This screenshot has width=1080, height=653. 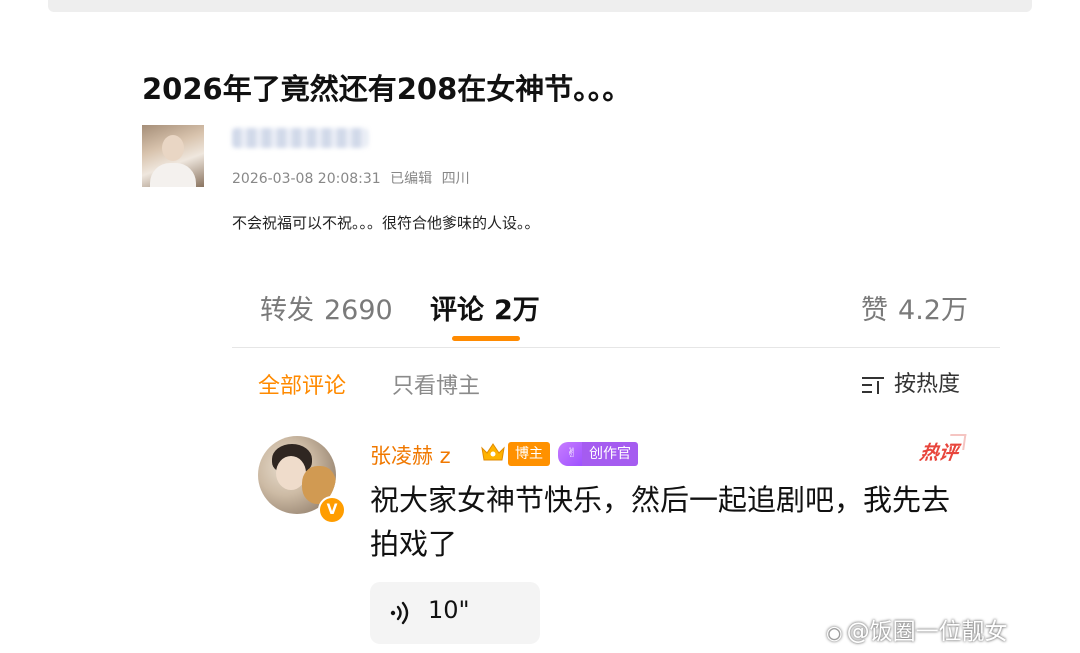 What do you see at coordinates (927, 384) in the screenshot?
I see `sort-label: 按热度` at bounding box center [927, 384].